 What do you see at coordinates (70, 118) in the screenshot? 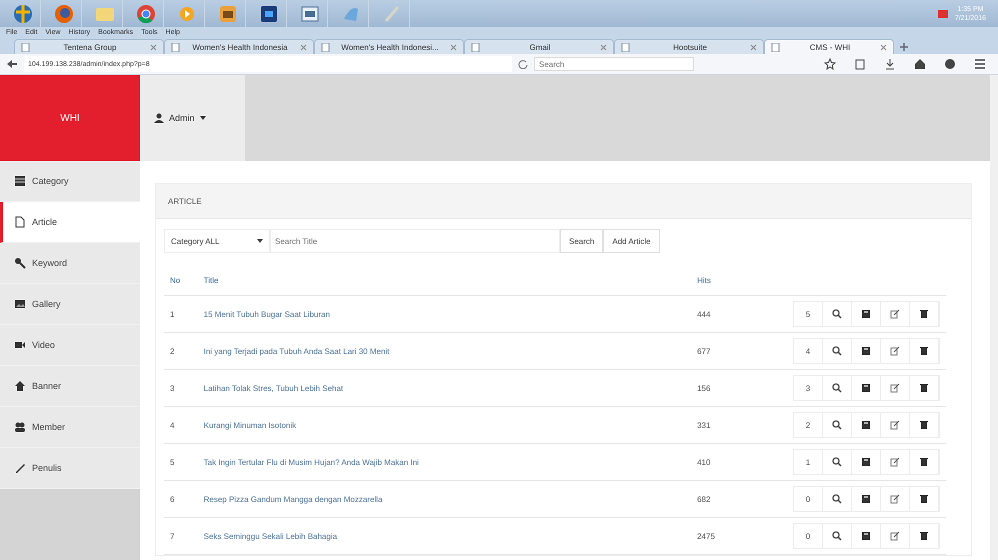
I see `brand-logo: WHI` at bounding box center [70, 118].